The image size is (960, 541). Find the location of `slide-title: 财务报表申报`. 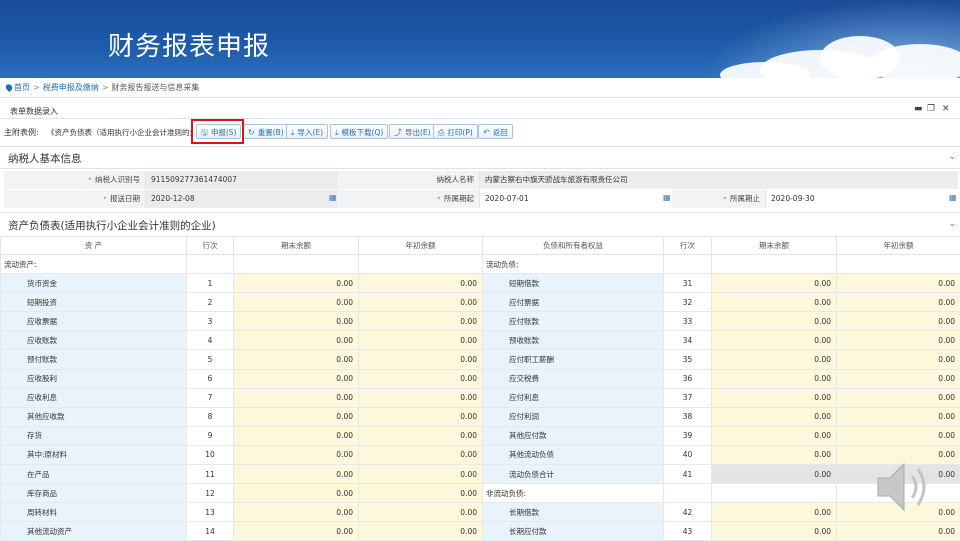

slide-title: 财务报表申报 is located at coordinates (189, 44).